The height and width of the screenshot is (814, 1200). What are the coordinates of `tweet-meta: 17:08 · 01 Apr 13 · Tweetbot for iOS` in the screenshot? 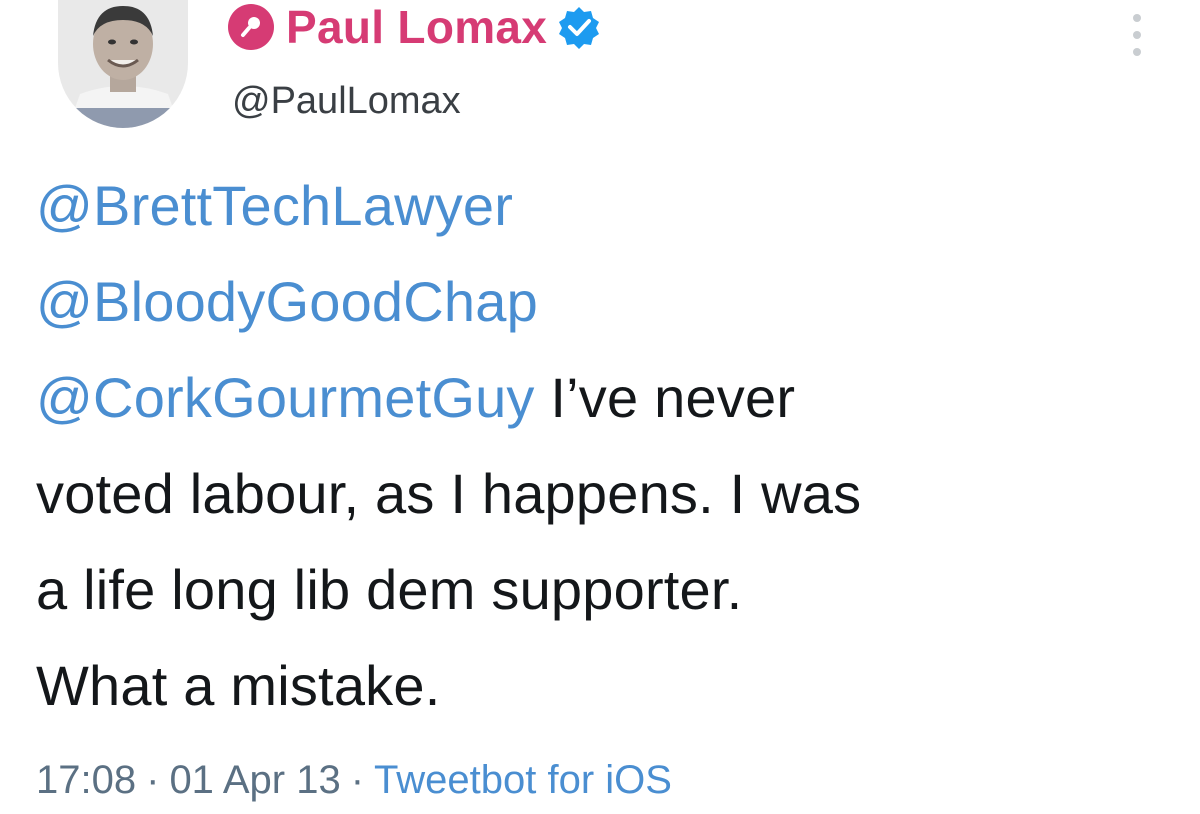 It's located at (354, 780).